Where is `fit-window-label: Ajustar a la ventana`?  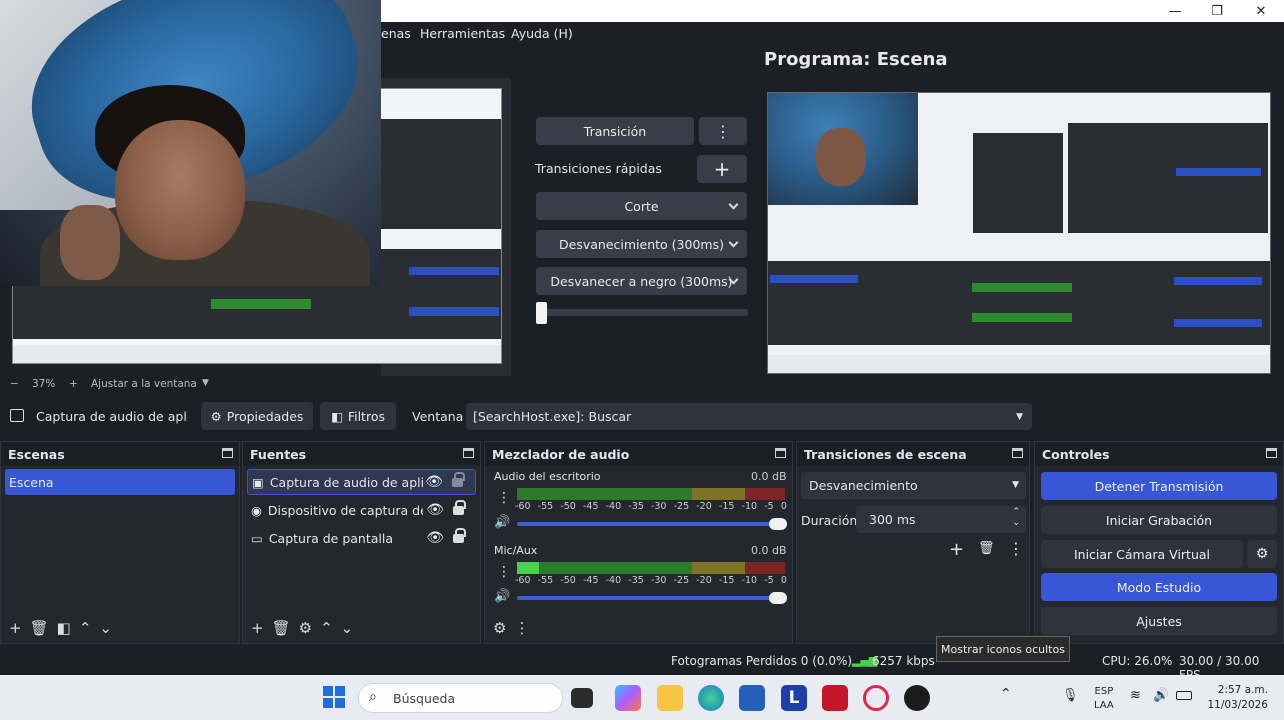 fit-window-label: Ajustar a la ventana is located at coordinates (144, 384).